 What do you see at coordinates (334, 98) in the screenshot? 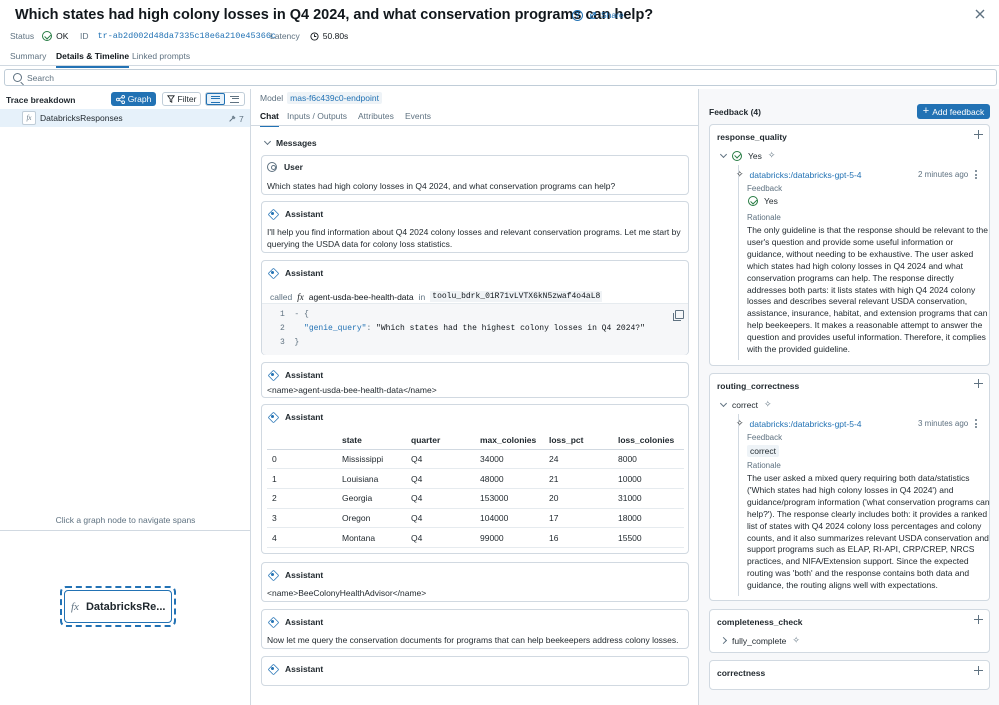
I see `model-value: mas-f6c439c0-endpoint` at bounding box center [334, 98].